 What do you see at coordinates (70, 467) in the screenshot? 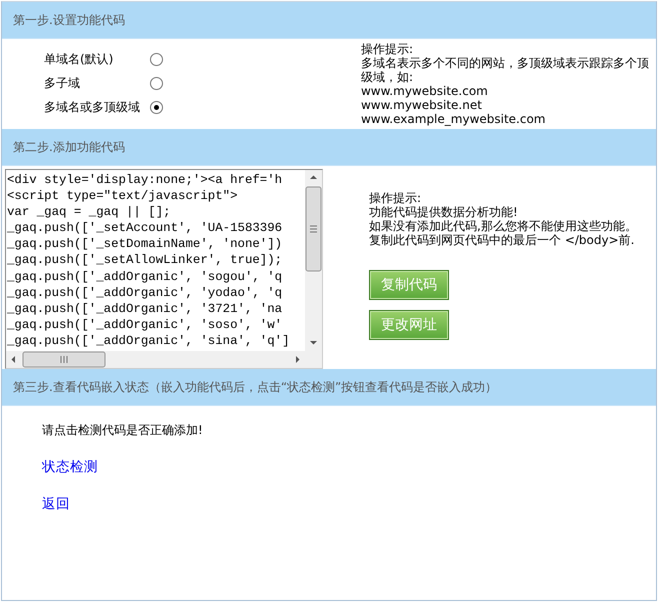
I see `text-link: 状态检测` at bounding box center [70, 467].